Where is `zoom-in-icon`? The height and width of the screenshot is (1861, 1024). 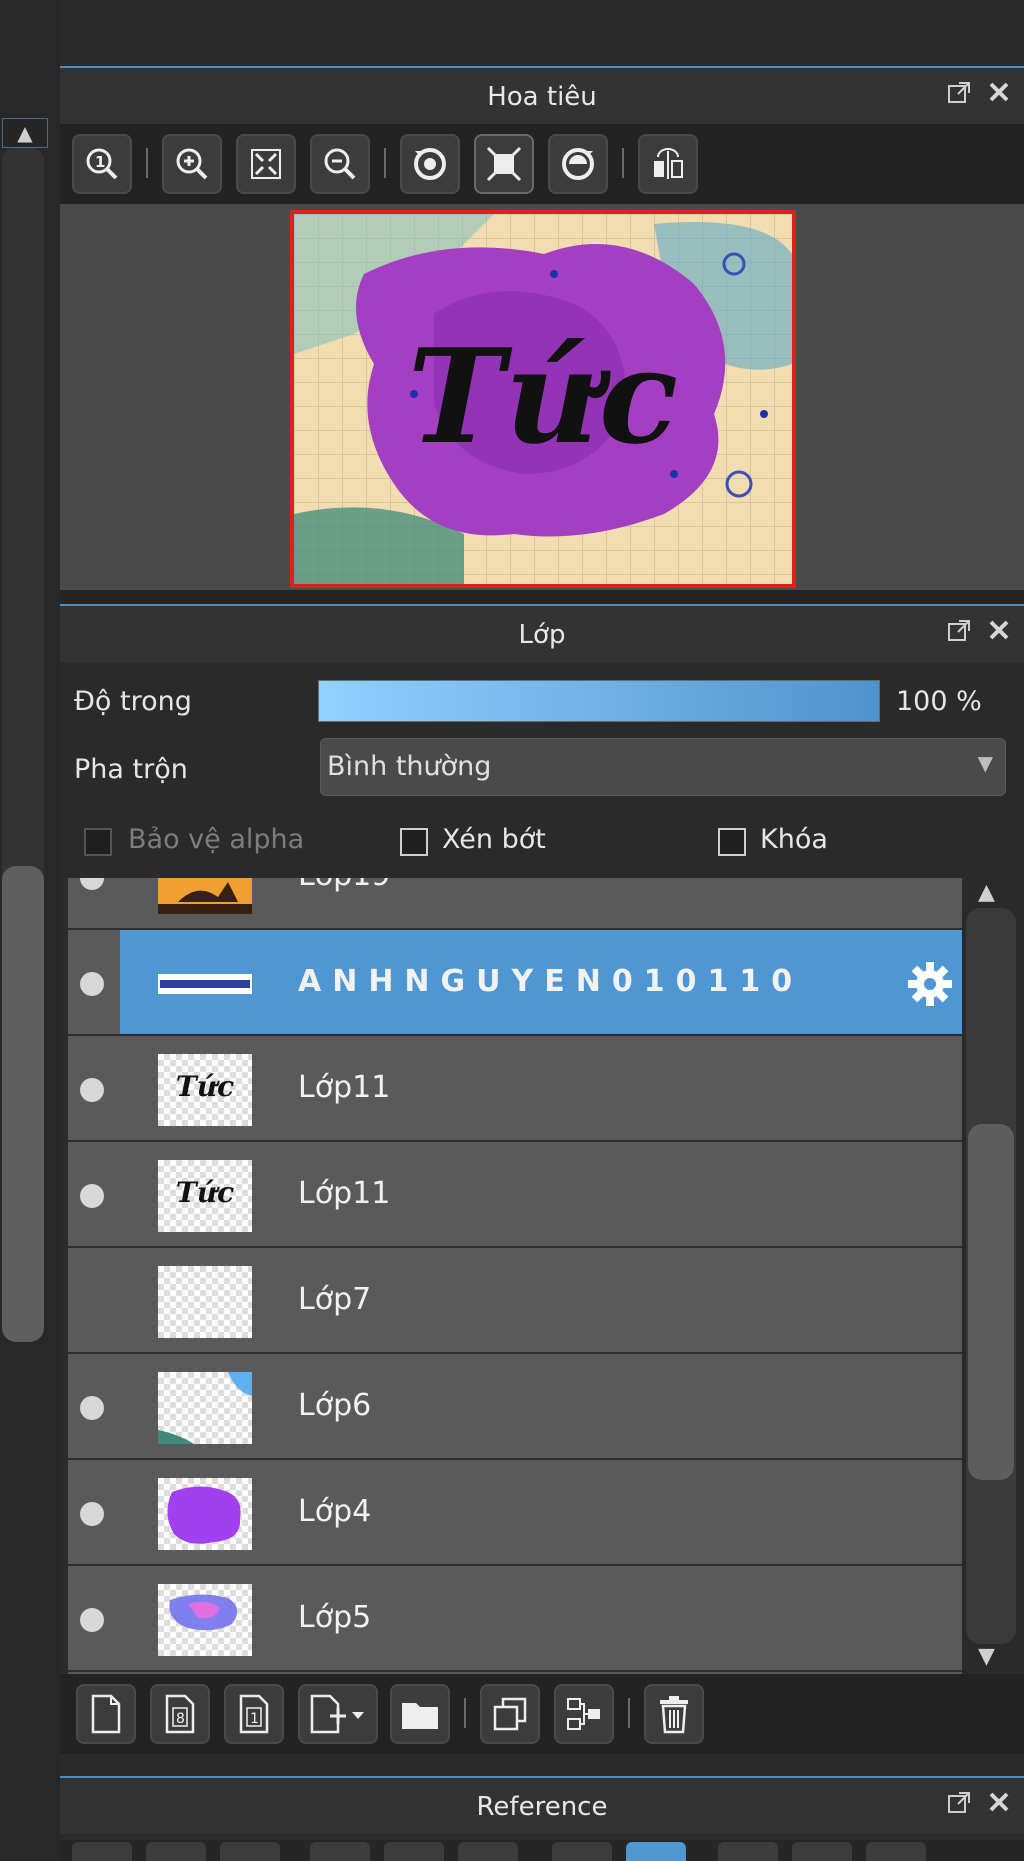
zoom-in-icon is located at coordinates (192, 164).